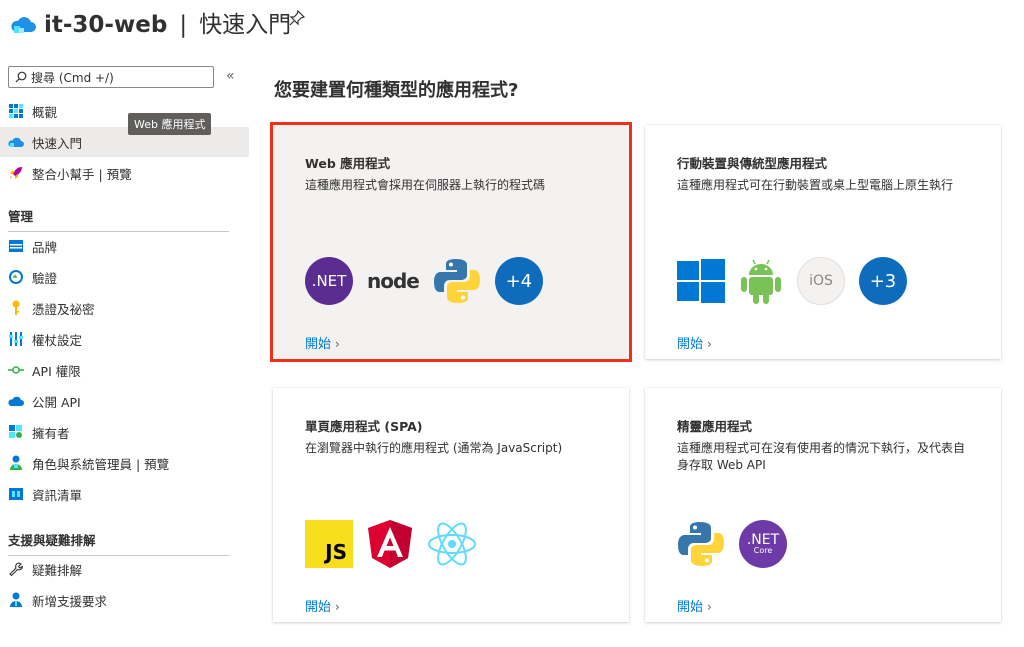 This screenshot has height=647, width=1024. I want to click on branding-icon, so click(16, 246).